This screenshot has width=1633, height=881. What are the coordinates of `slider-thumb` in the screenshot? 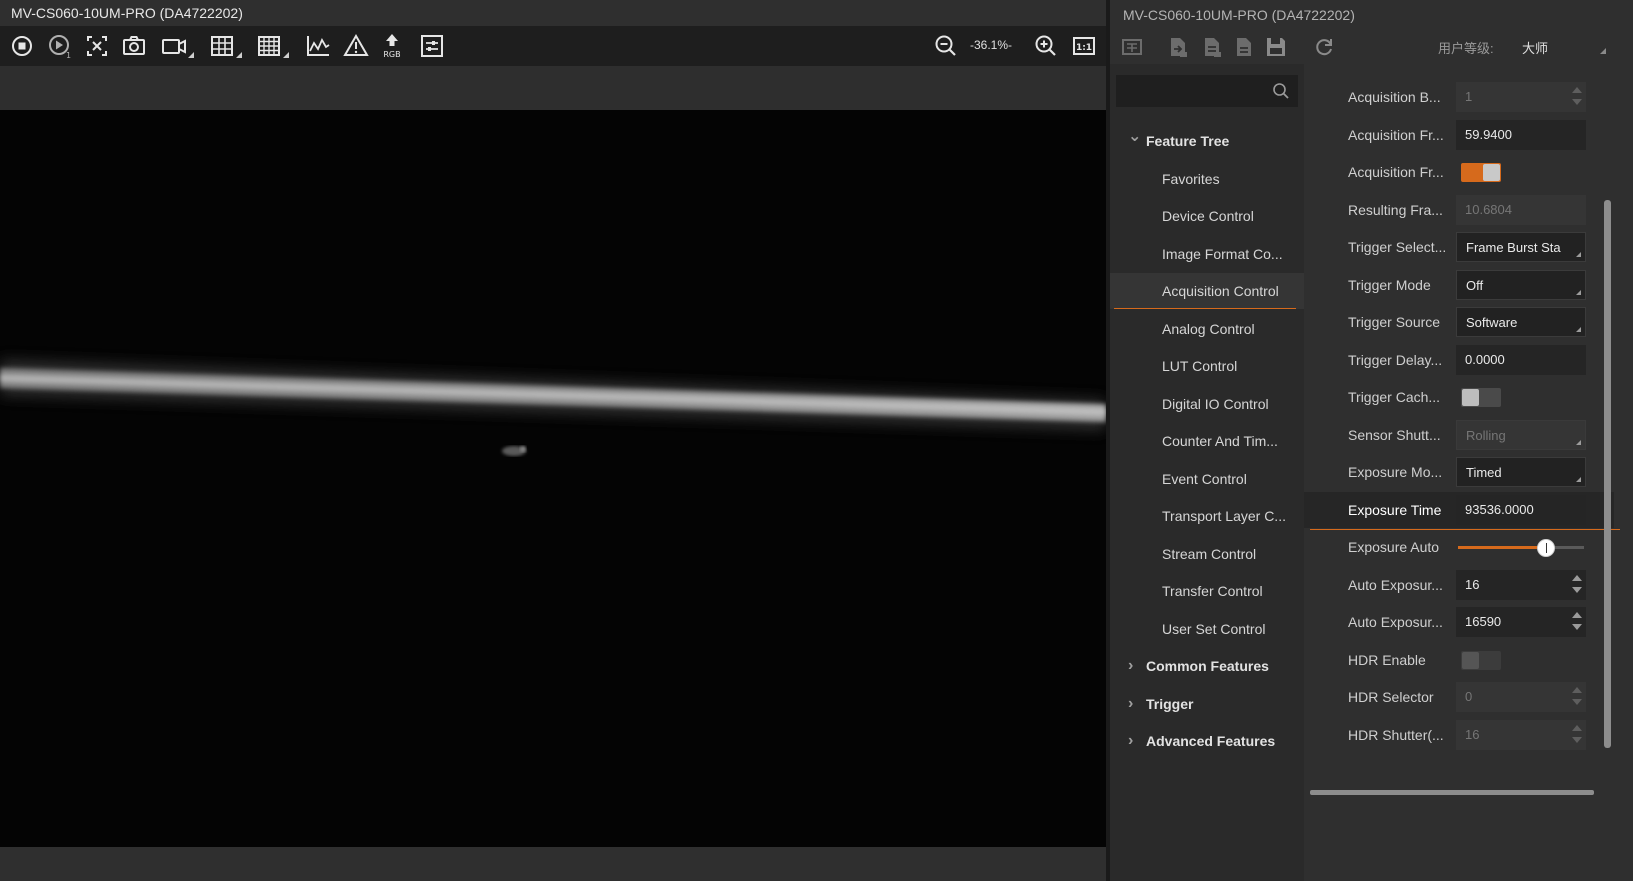 It's located at (1546, 548).